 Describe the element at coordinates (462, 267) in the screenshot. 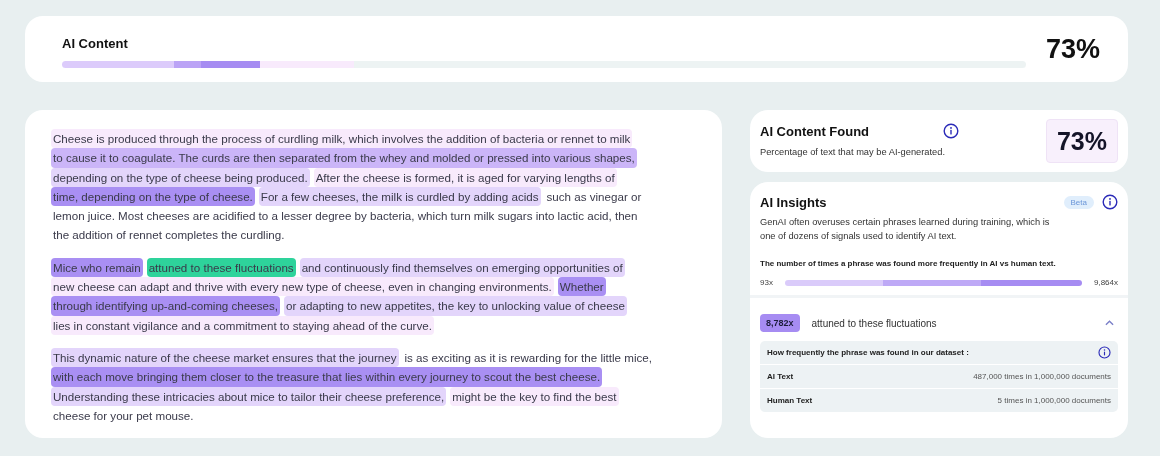

I see `highlighted-text: and continuously find themselves on emerging opportunities of` at that location.